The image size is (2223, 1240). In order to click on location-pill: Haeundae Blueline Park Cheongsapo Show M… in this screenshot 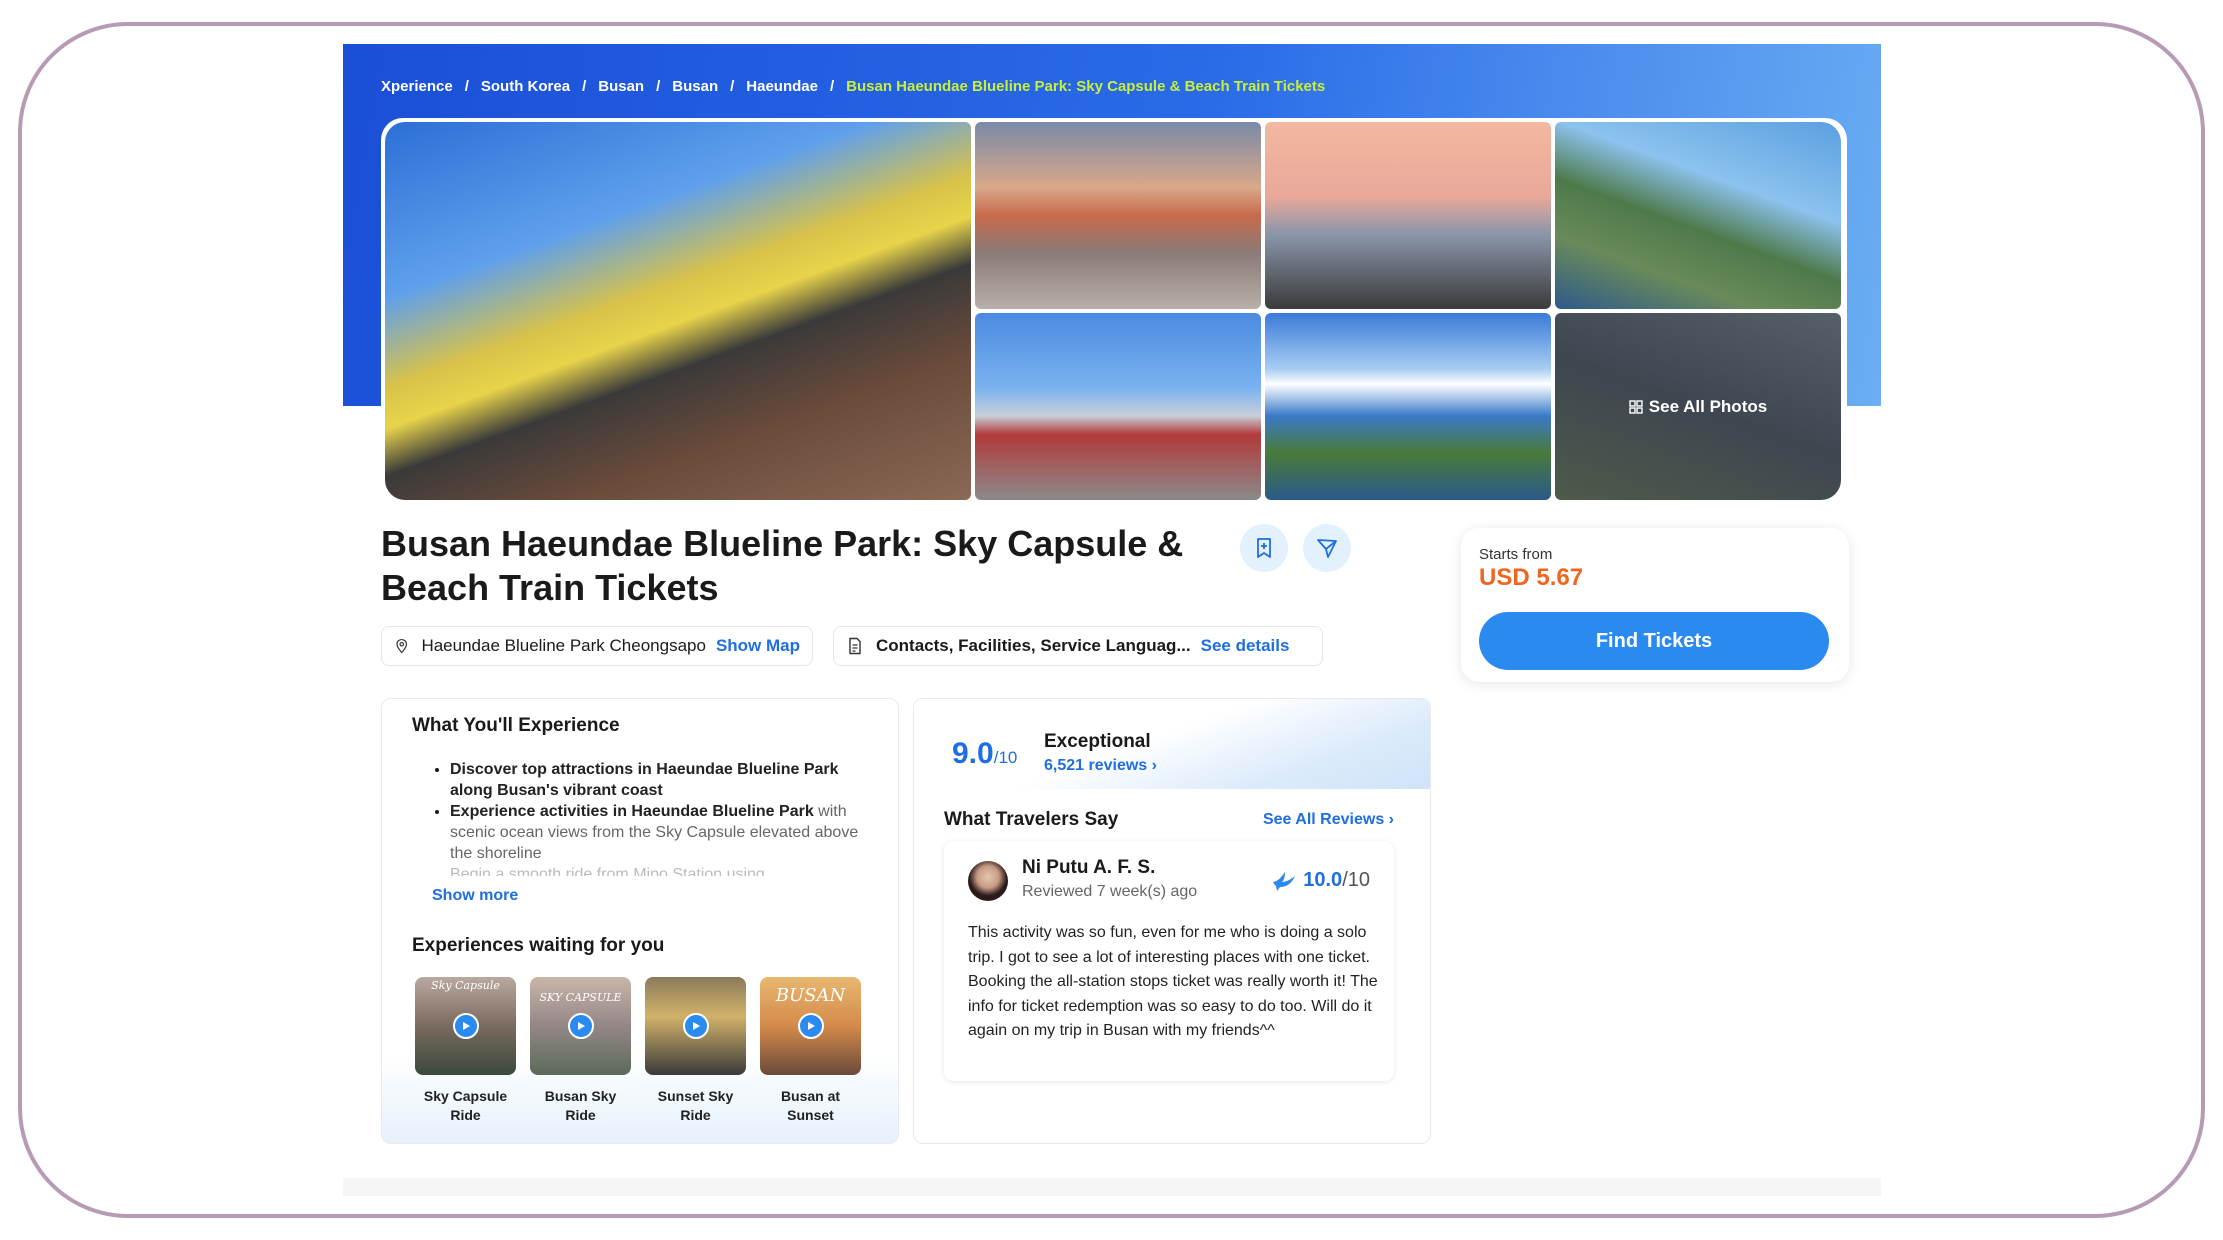, I will do `click(597, 646)`.